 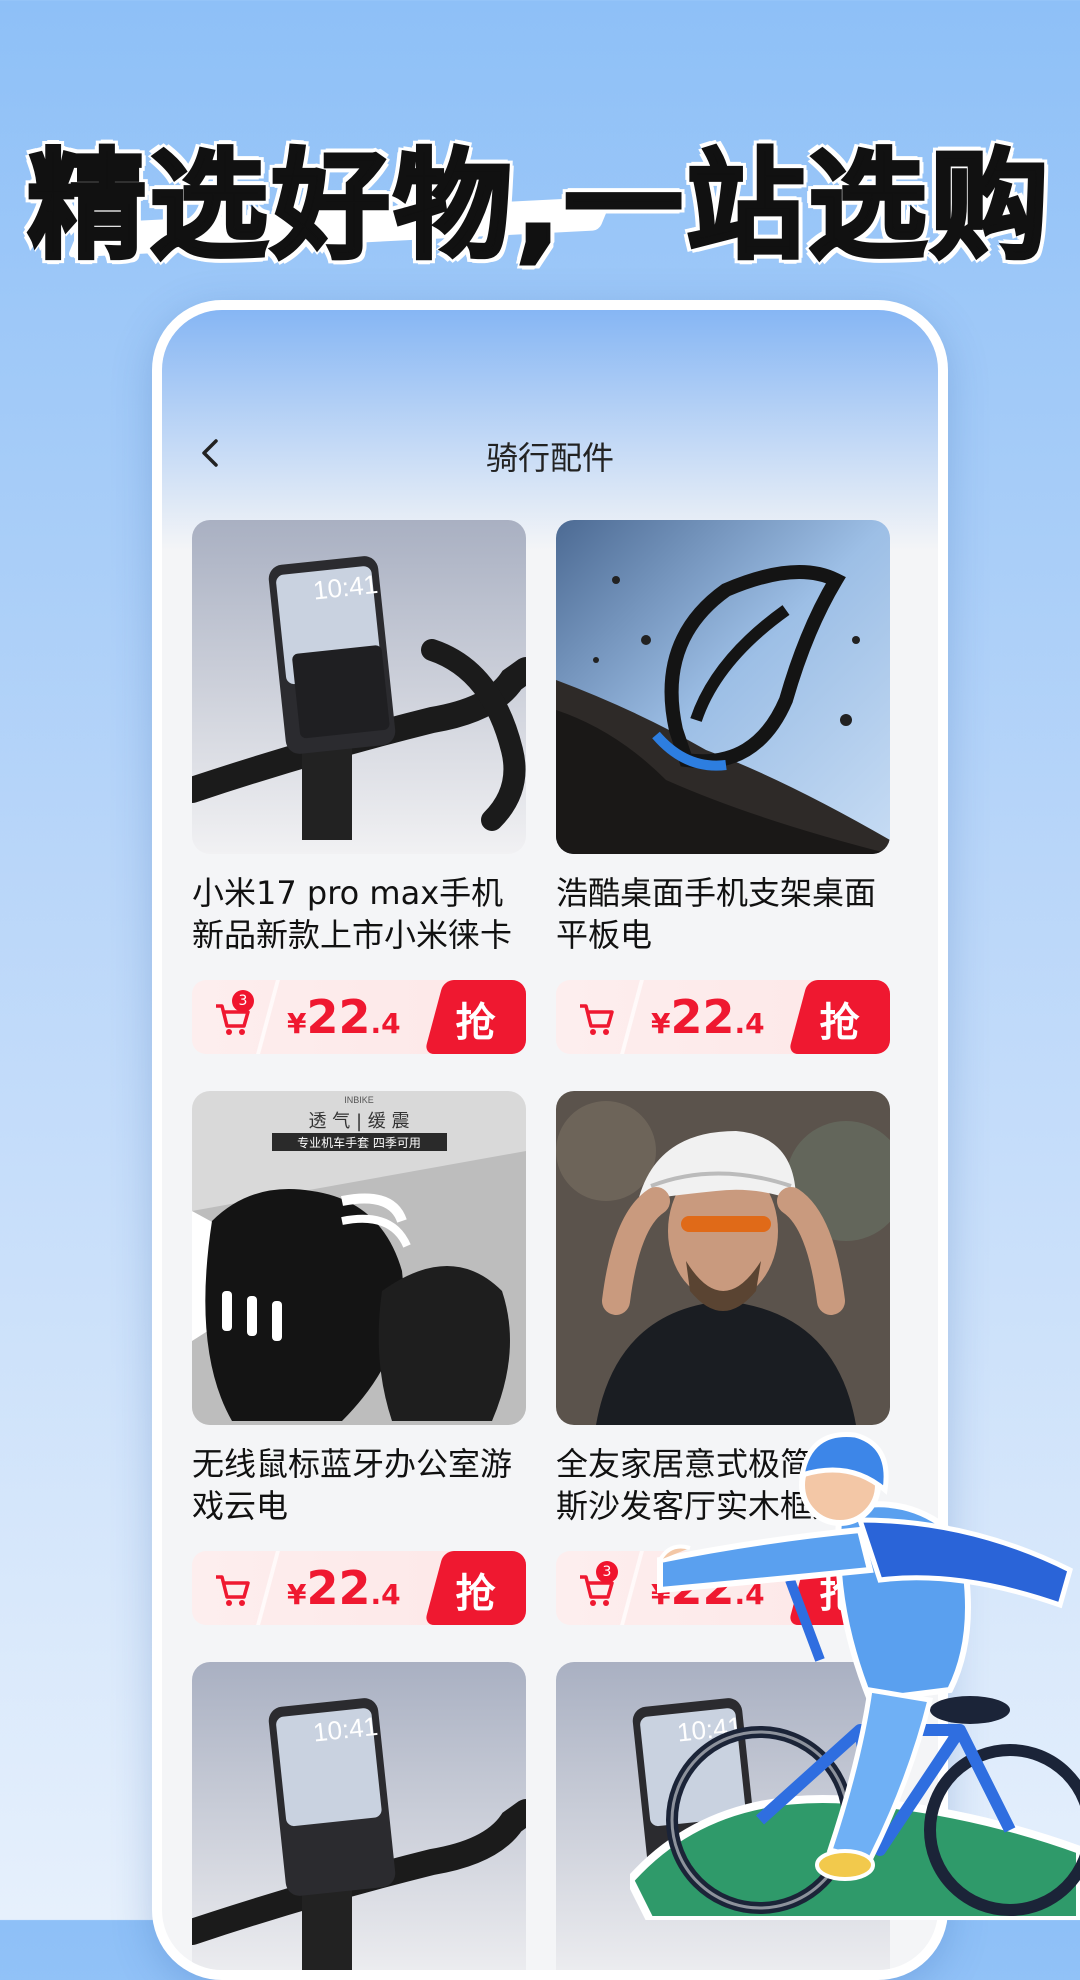 I want to click on image-brand-text: INBIKE, so click(x=359, y=1100).